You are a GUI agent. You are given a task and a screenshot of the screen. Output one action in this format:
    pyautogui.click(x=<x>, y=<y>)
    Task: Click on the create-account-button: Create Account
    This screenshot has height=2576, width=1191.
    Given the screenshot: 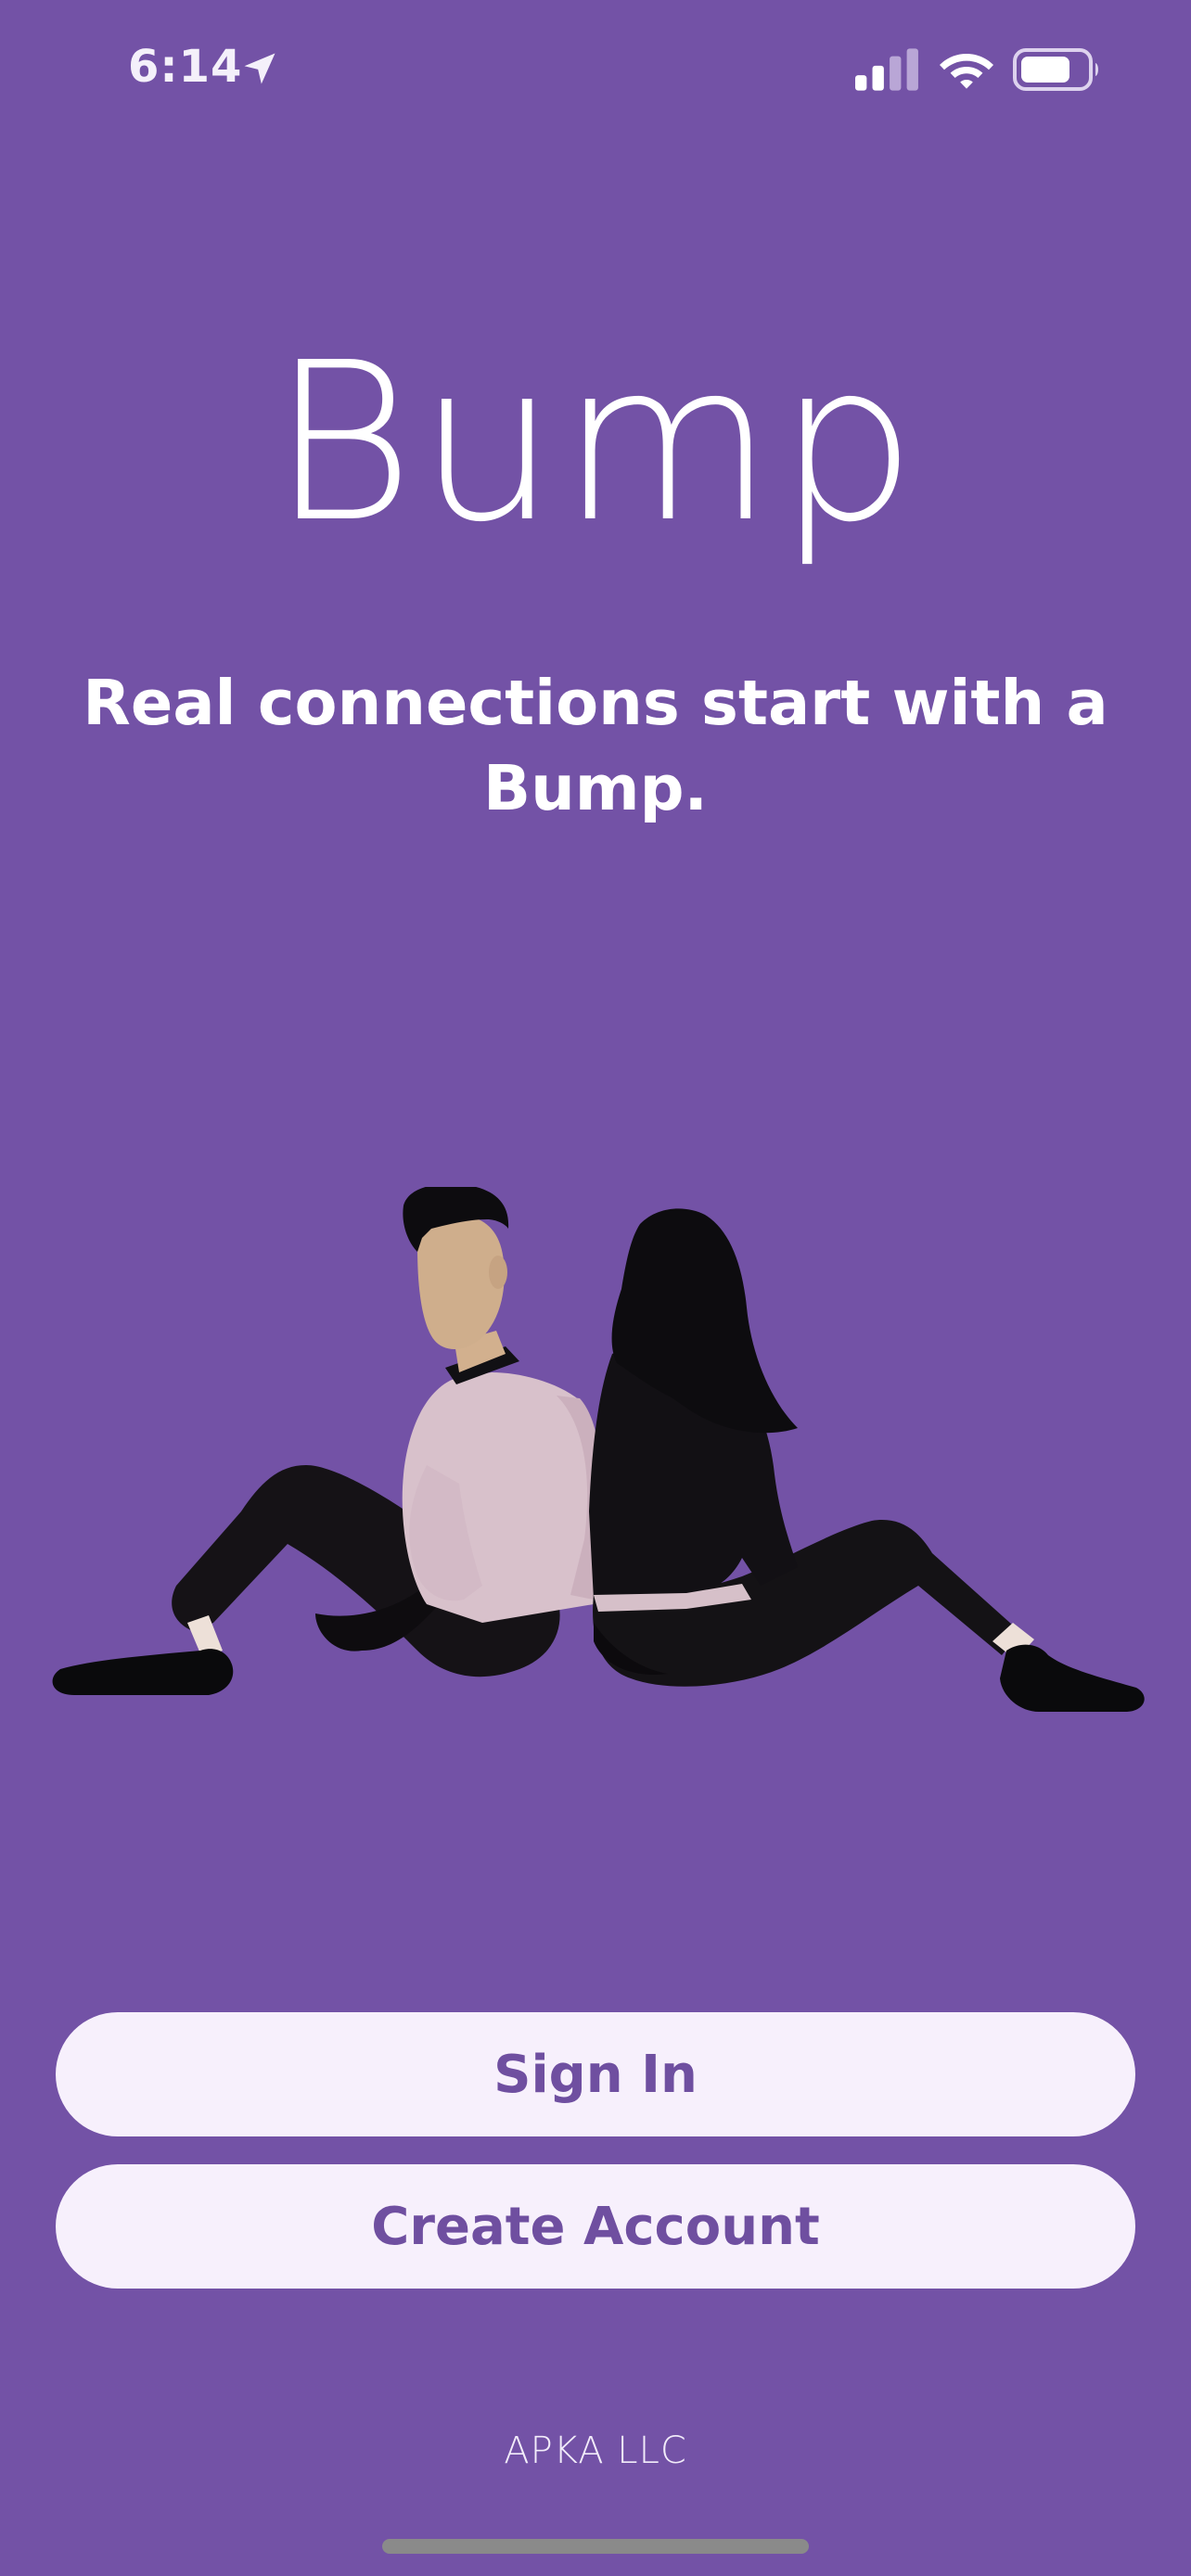 What is the action you would take?
    pyautogui.click(x=595, y=2226)
    